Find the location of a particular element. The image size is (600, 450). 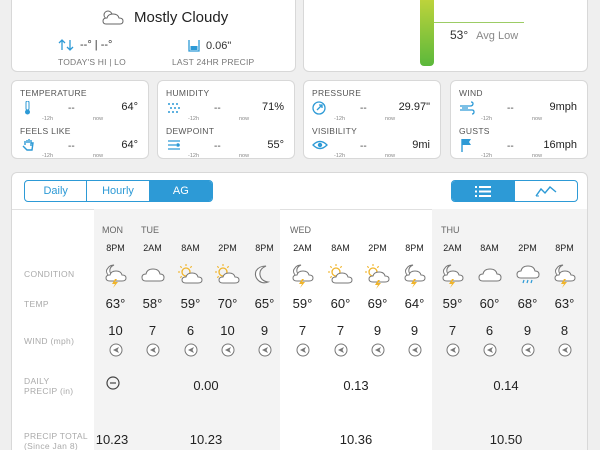

mostly-cloudy-icon is located at coordinates (113, 17).